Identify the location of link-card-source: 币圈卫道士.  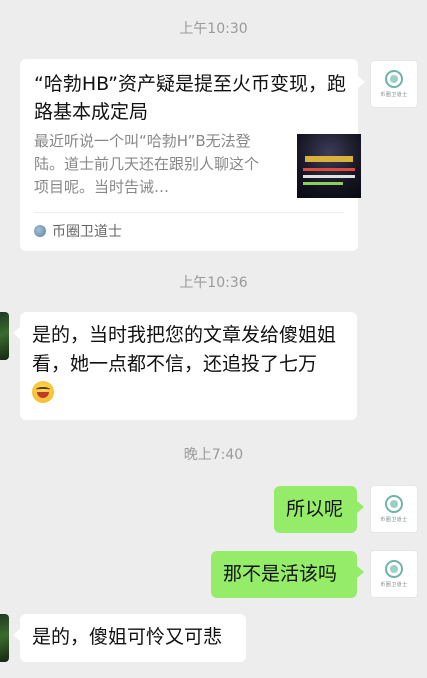
(78, 231).